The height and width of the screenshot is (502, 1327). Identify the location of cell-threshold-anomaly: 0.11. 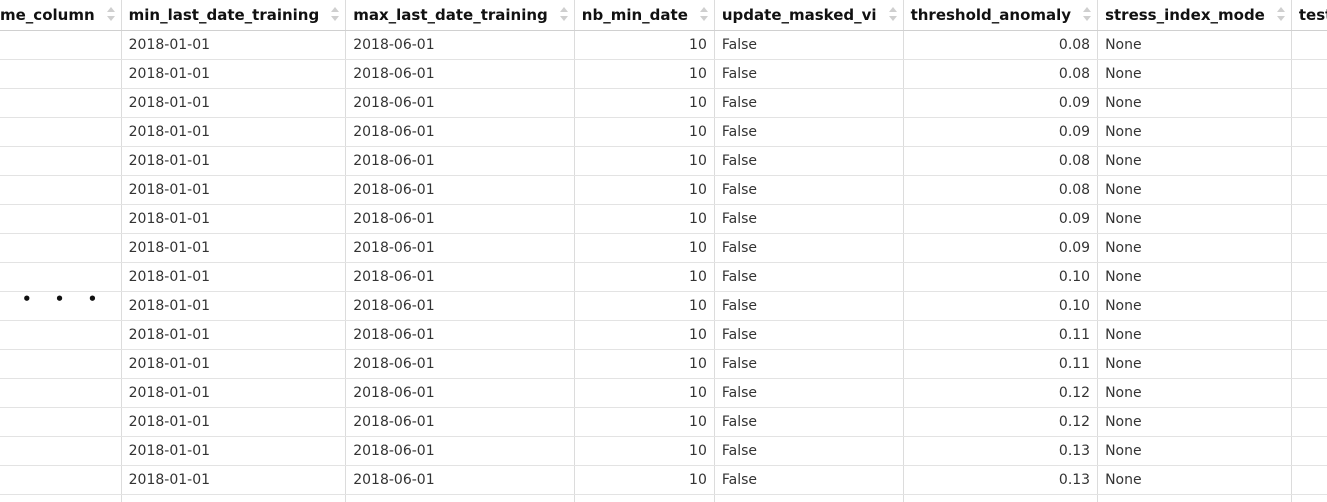
(1001, 335).